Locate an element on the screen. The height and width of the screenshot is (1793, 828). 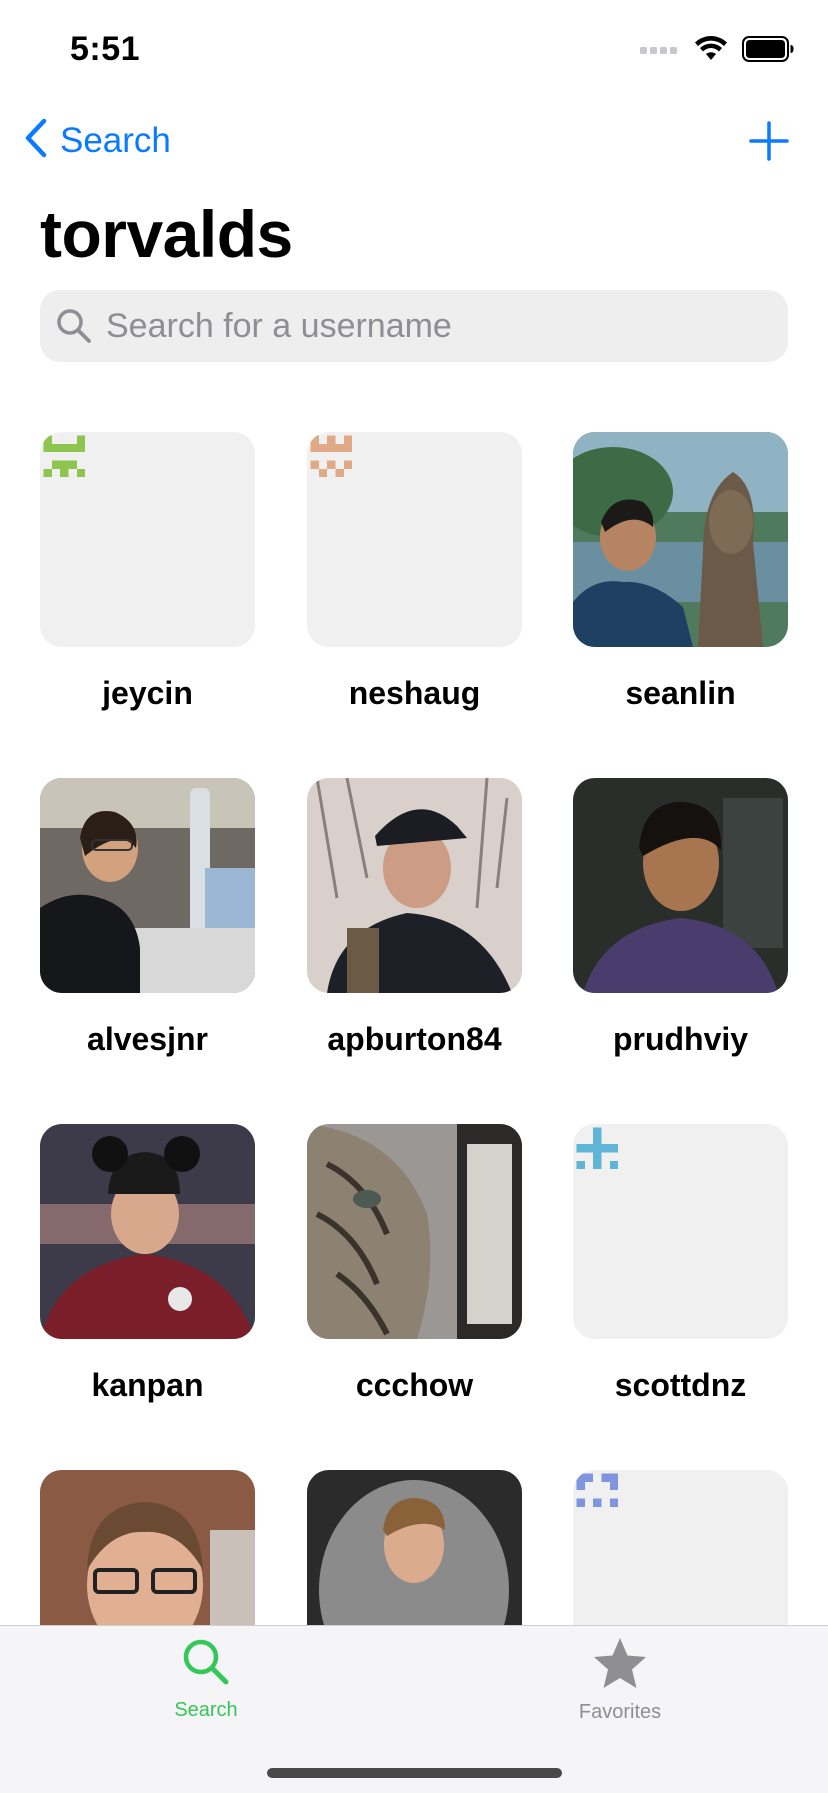
username-label: ccchow is located at coordinates (414, 1385).